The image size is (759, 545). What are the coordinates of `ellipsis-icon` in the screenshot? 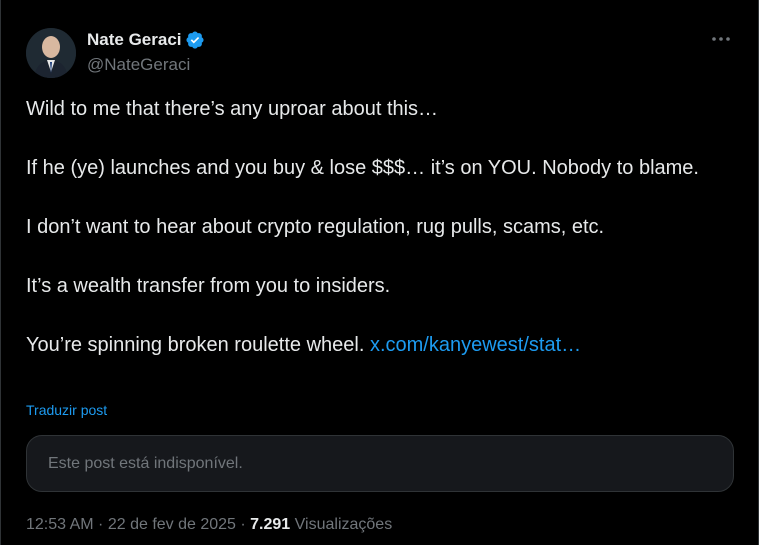 It's located at (721, 39).